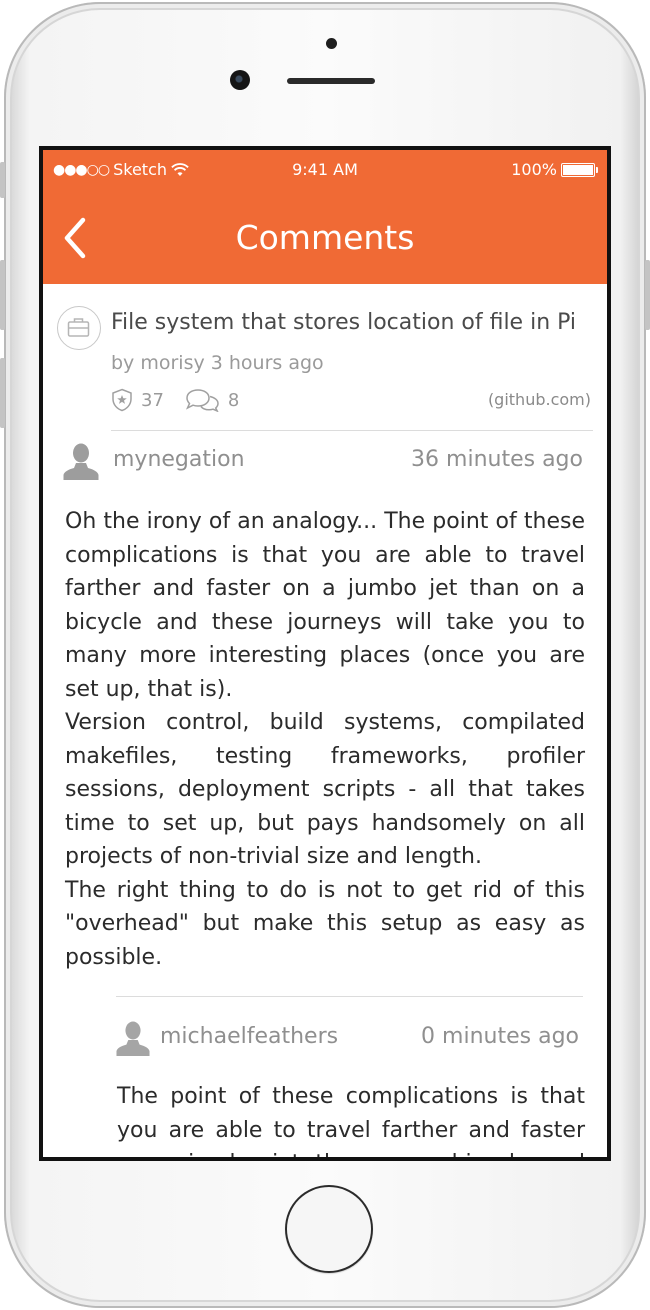  I want to click on status-bar: ●●●○○ Sketch 9:41 AM 100%, so click(325, 172).